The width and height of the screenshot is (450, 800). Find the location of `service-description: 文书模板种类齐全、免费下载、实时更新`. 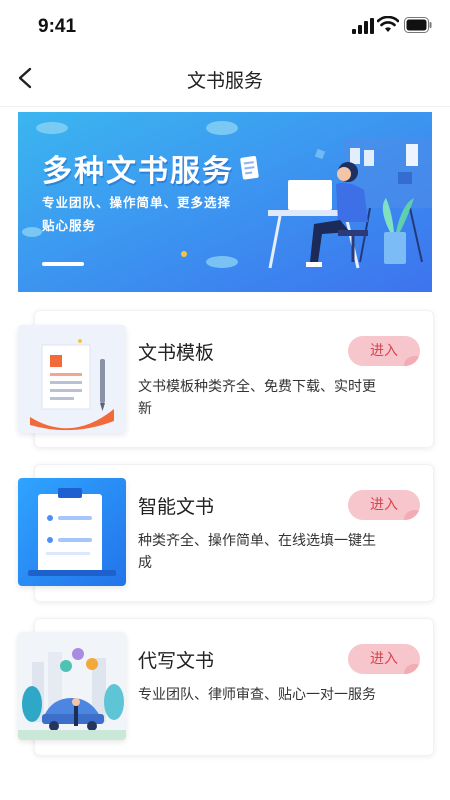

service-description: 文书模板种类齐全、免费下载、实时更新 is located at coordinates (257, 398).